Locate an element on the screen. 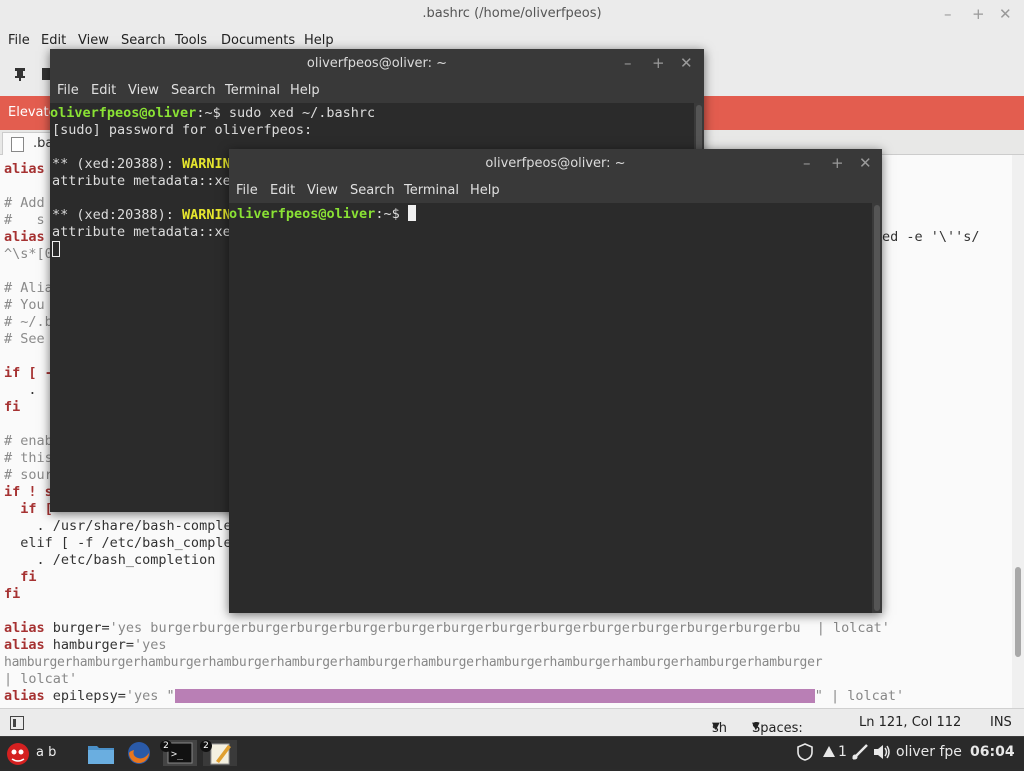  editor-titlebar: .bashrc (/home/oliverfpeos) – + ✕ is located at coordinates (512, 15).